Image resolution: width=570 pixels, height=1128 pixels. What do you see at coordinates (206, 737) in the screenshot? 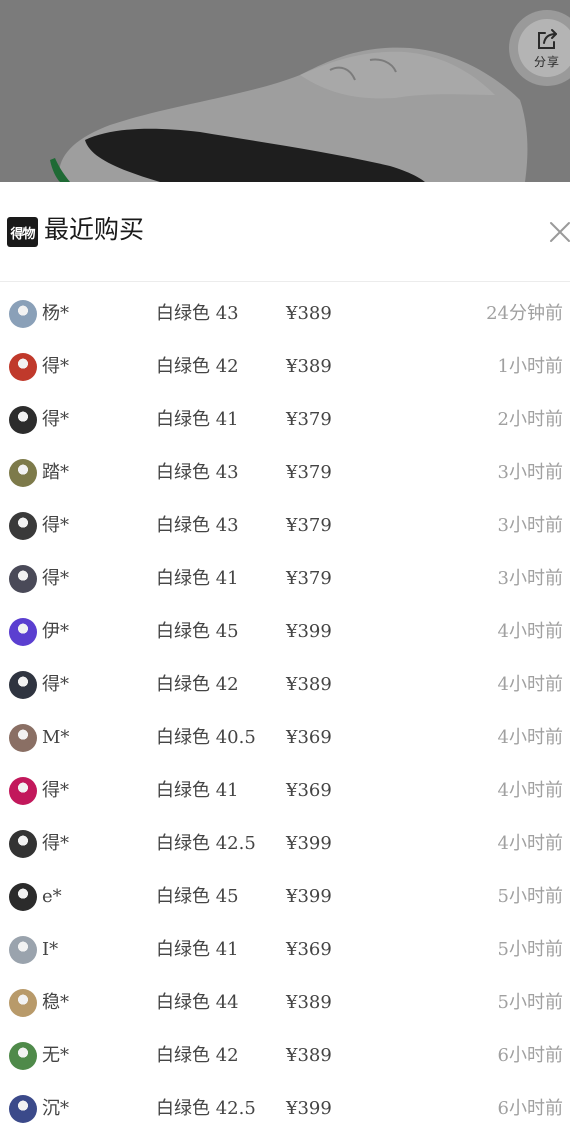
I see `product-spec: 白绿色 40.5` at bounding box center [206, 737].